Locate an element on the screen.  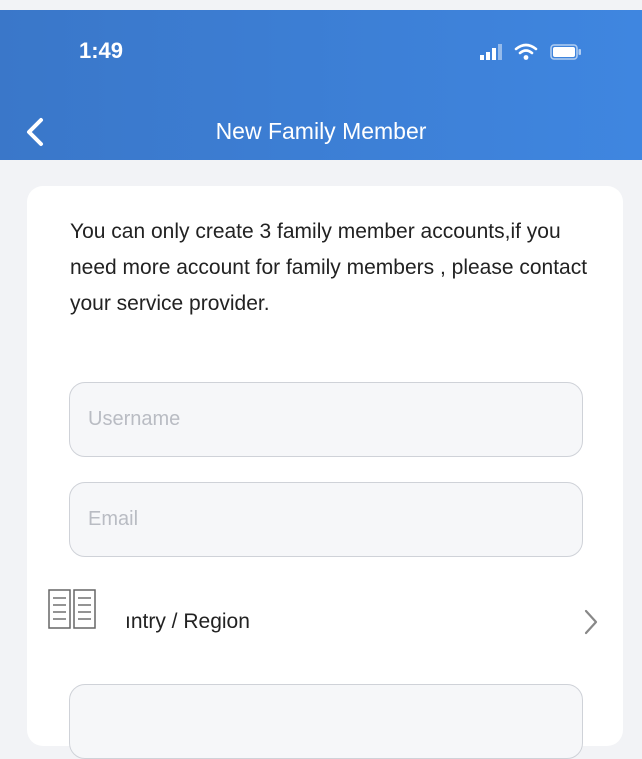
book-icon is located at coordinates (72, 609).